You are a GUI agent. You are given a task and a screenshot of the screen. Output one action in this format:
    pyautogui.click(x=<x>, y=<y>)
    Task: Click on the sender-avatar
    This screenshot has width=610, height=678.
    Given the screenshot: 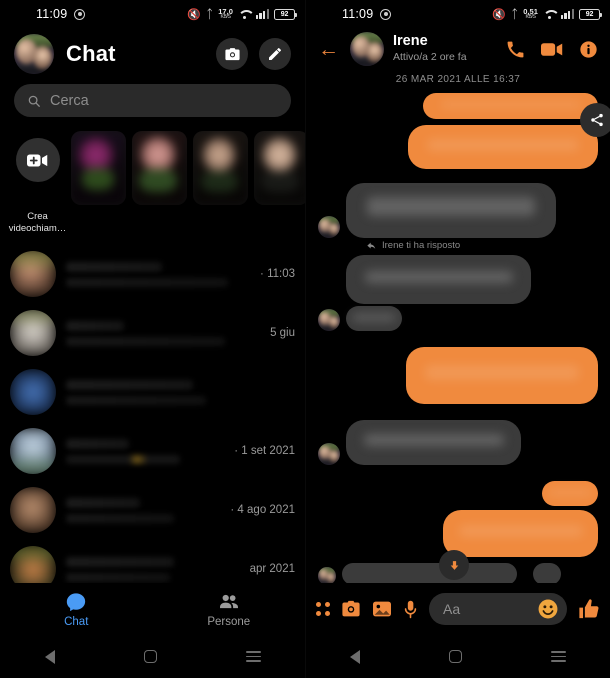 What is the action you would take?
    pyautogui.click(x=329, y=320)
    